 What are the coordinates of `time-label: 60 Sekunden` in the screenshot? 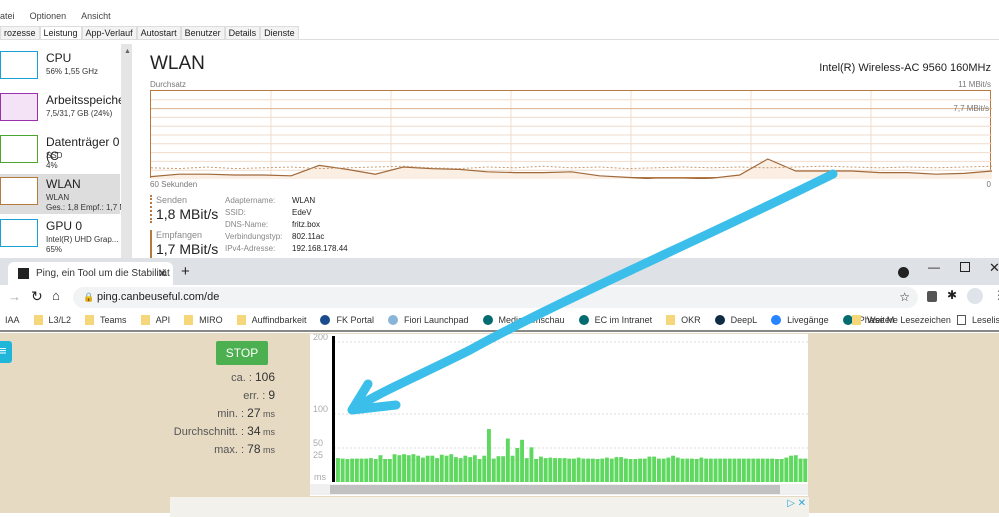 It's located at (174, 184).